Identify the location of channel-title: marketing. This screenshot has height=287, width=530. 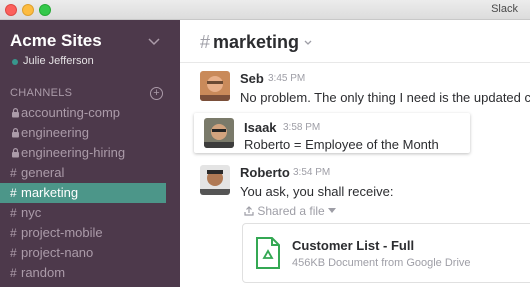
(256, 42).